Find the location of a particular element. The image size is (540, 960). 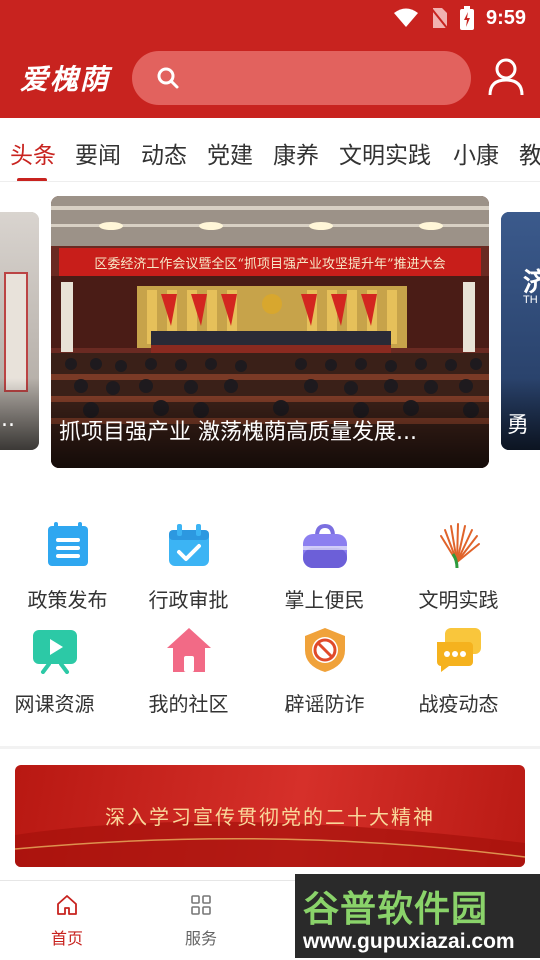

site-watermark: 谷普软件园 www.gupuxiazai.com is located at coordinates (417, 916).